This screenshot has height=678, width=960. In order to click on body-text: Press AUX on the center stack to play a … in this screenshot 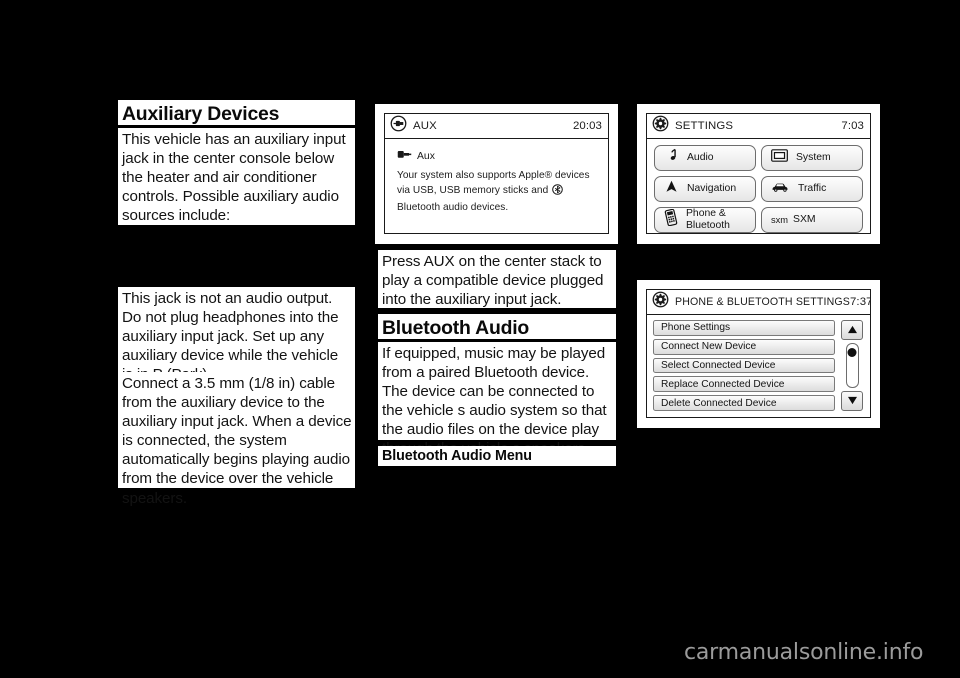, I will do `click(493, 281)`.